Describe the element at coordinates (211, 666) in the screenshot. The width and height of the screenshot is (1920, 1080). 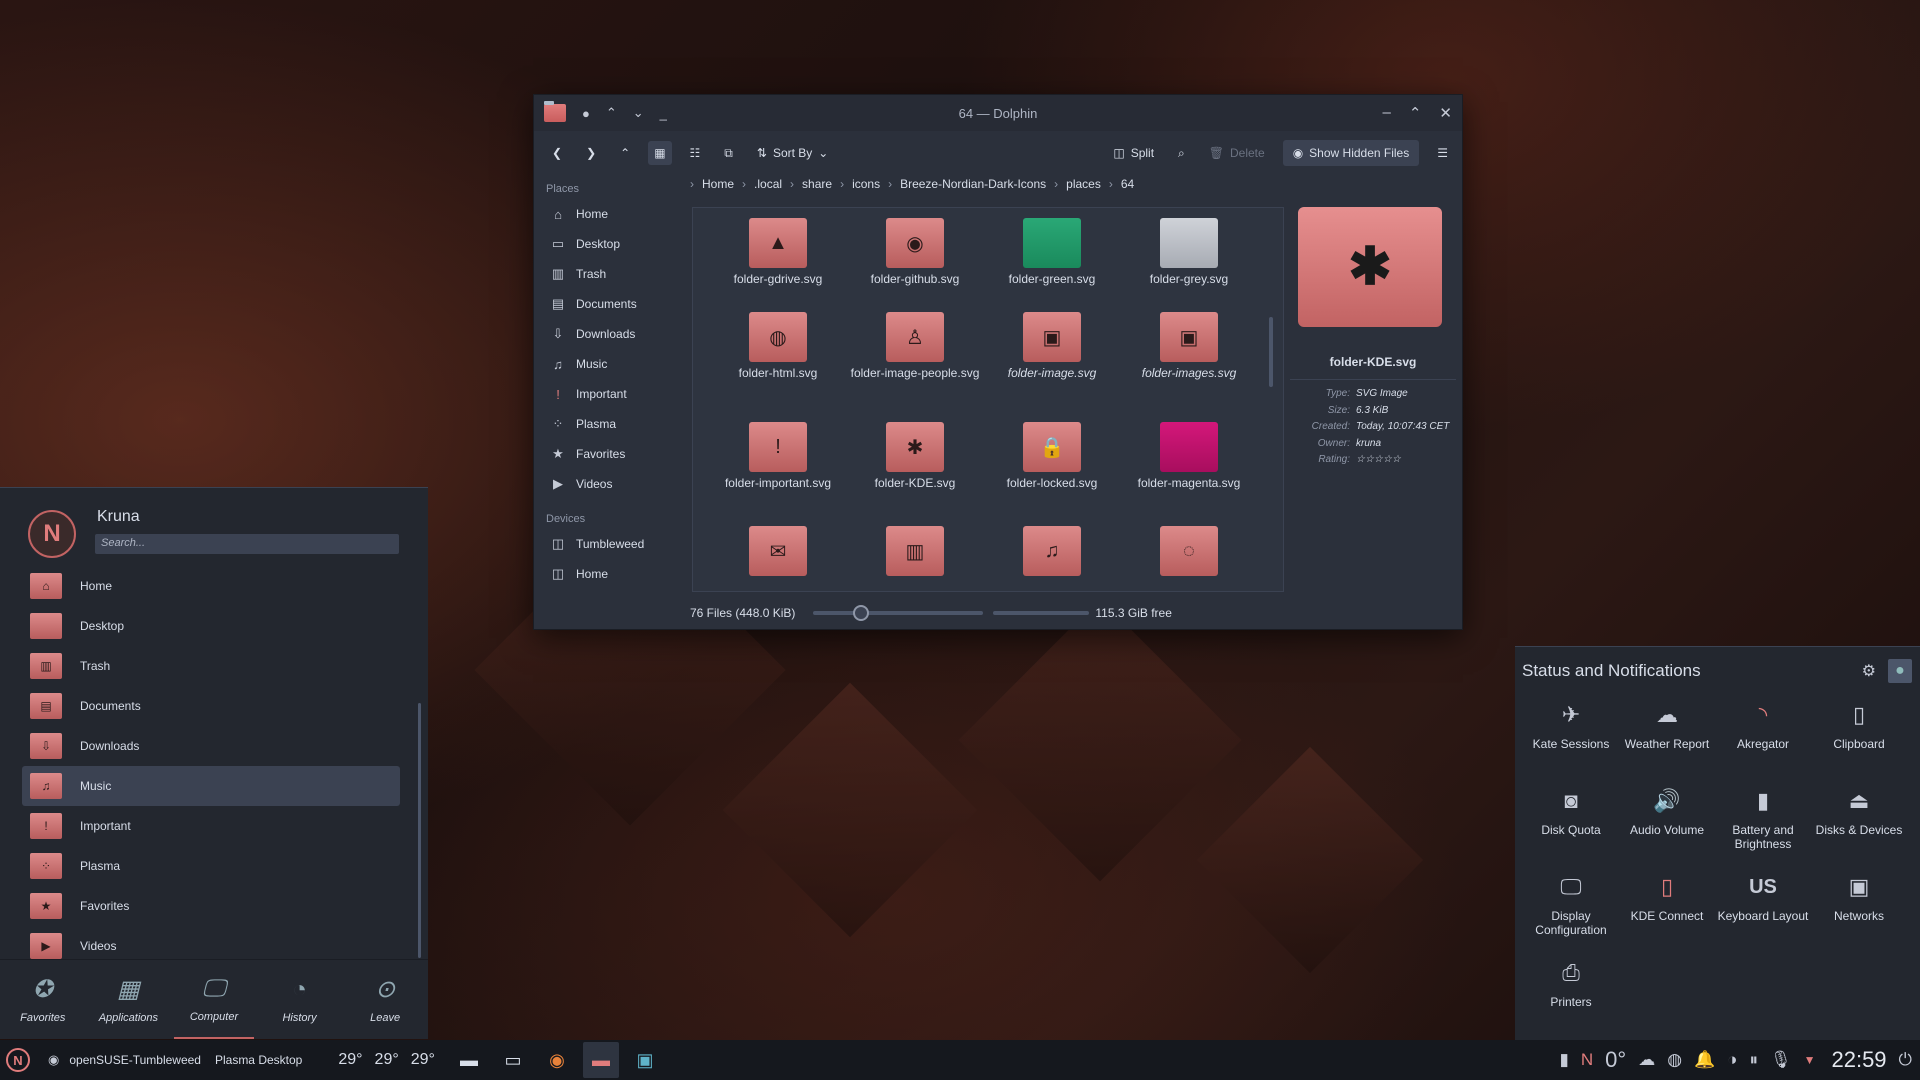
I see `launcher-item-trash: ▥ Trash` at that location.